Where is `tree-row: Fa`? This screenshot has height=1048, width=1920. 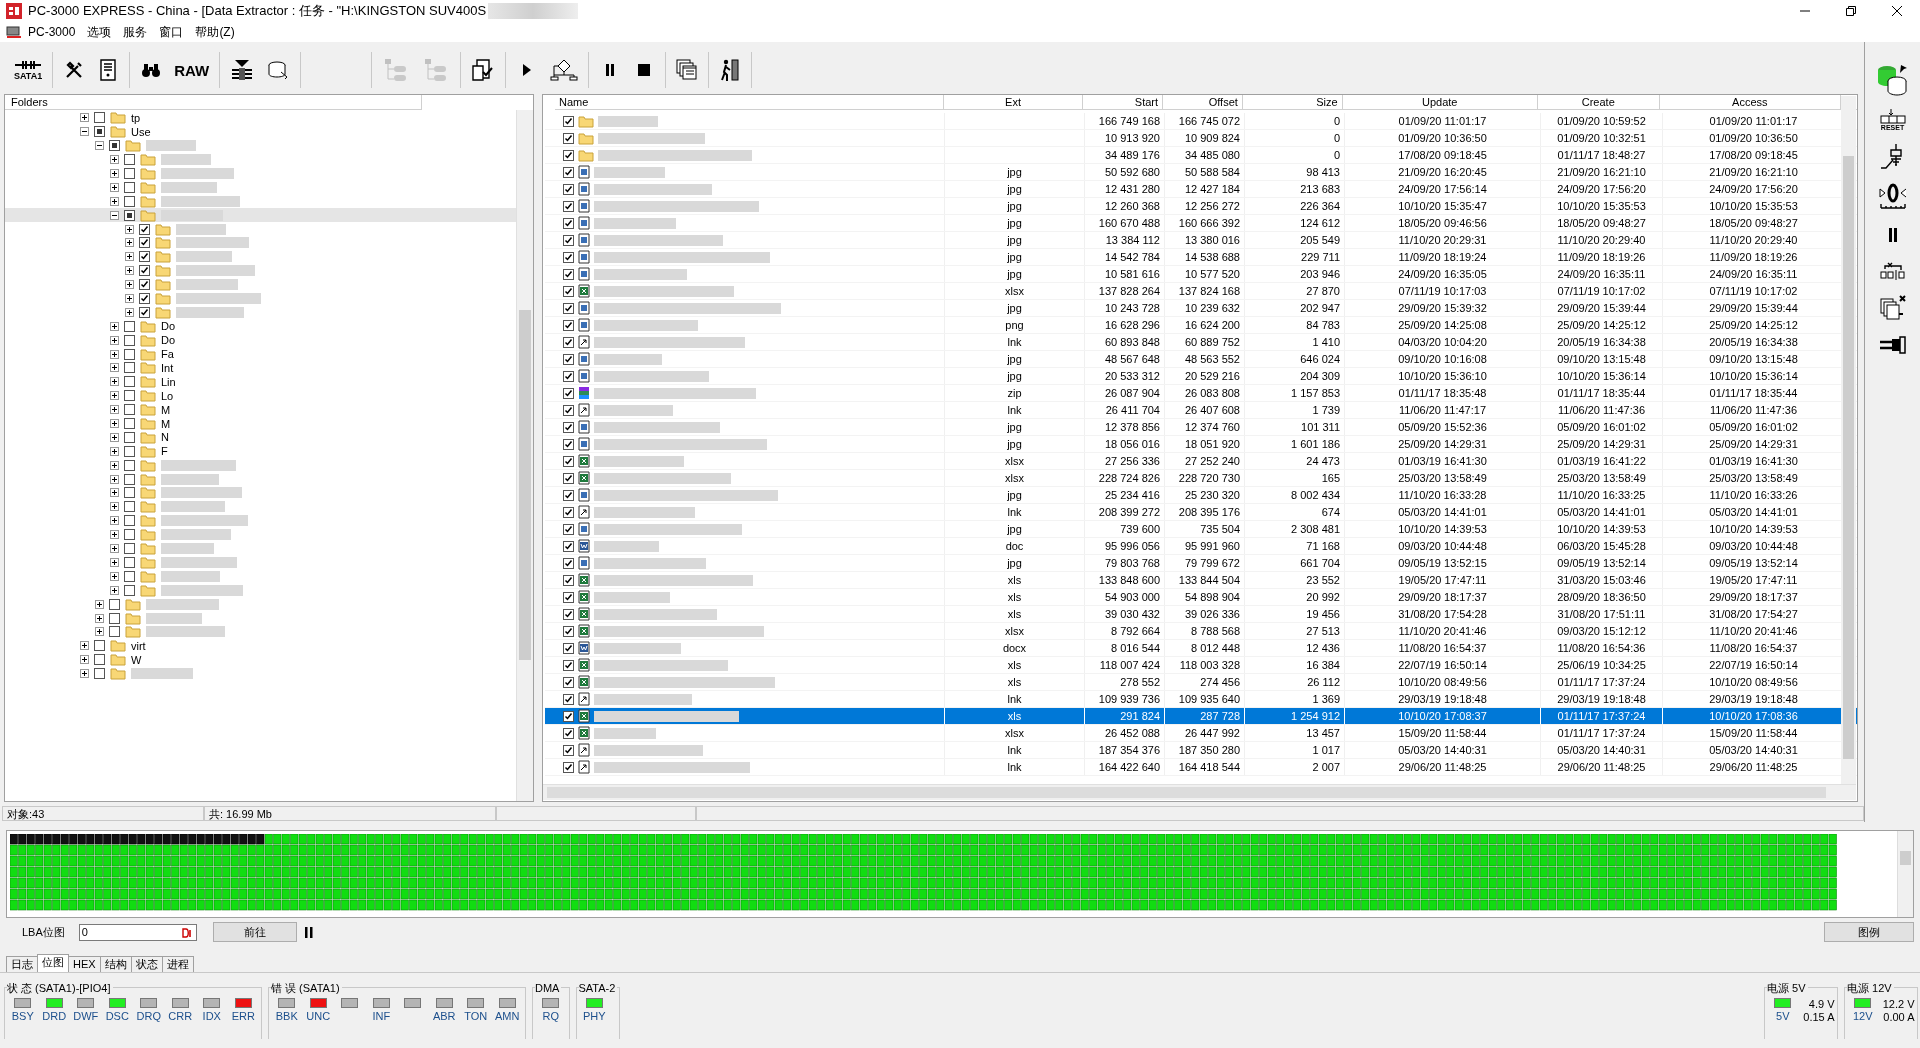
tree-row: Fa is located at coordinates (261, 354).